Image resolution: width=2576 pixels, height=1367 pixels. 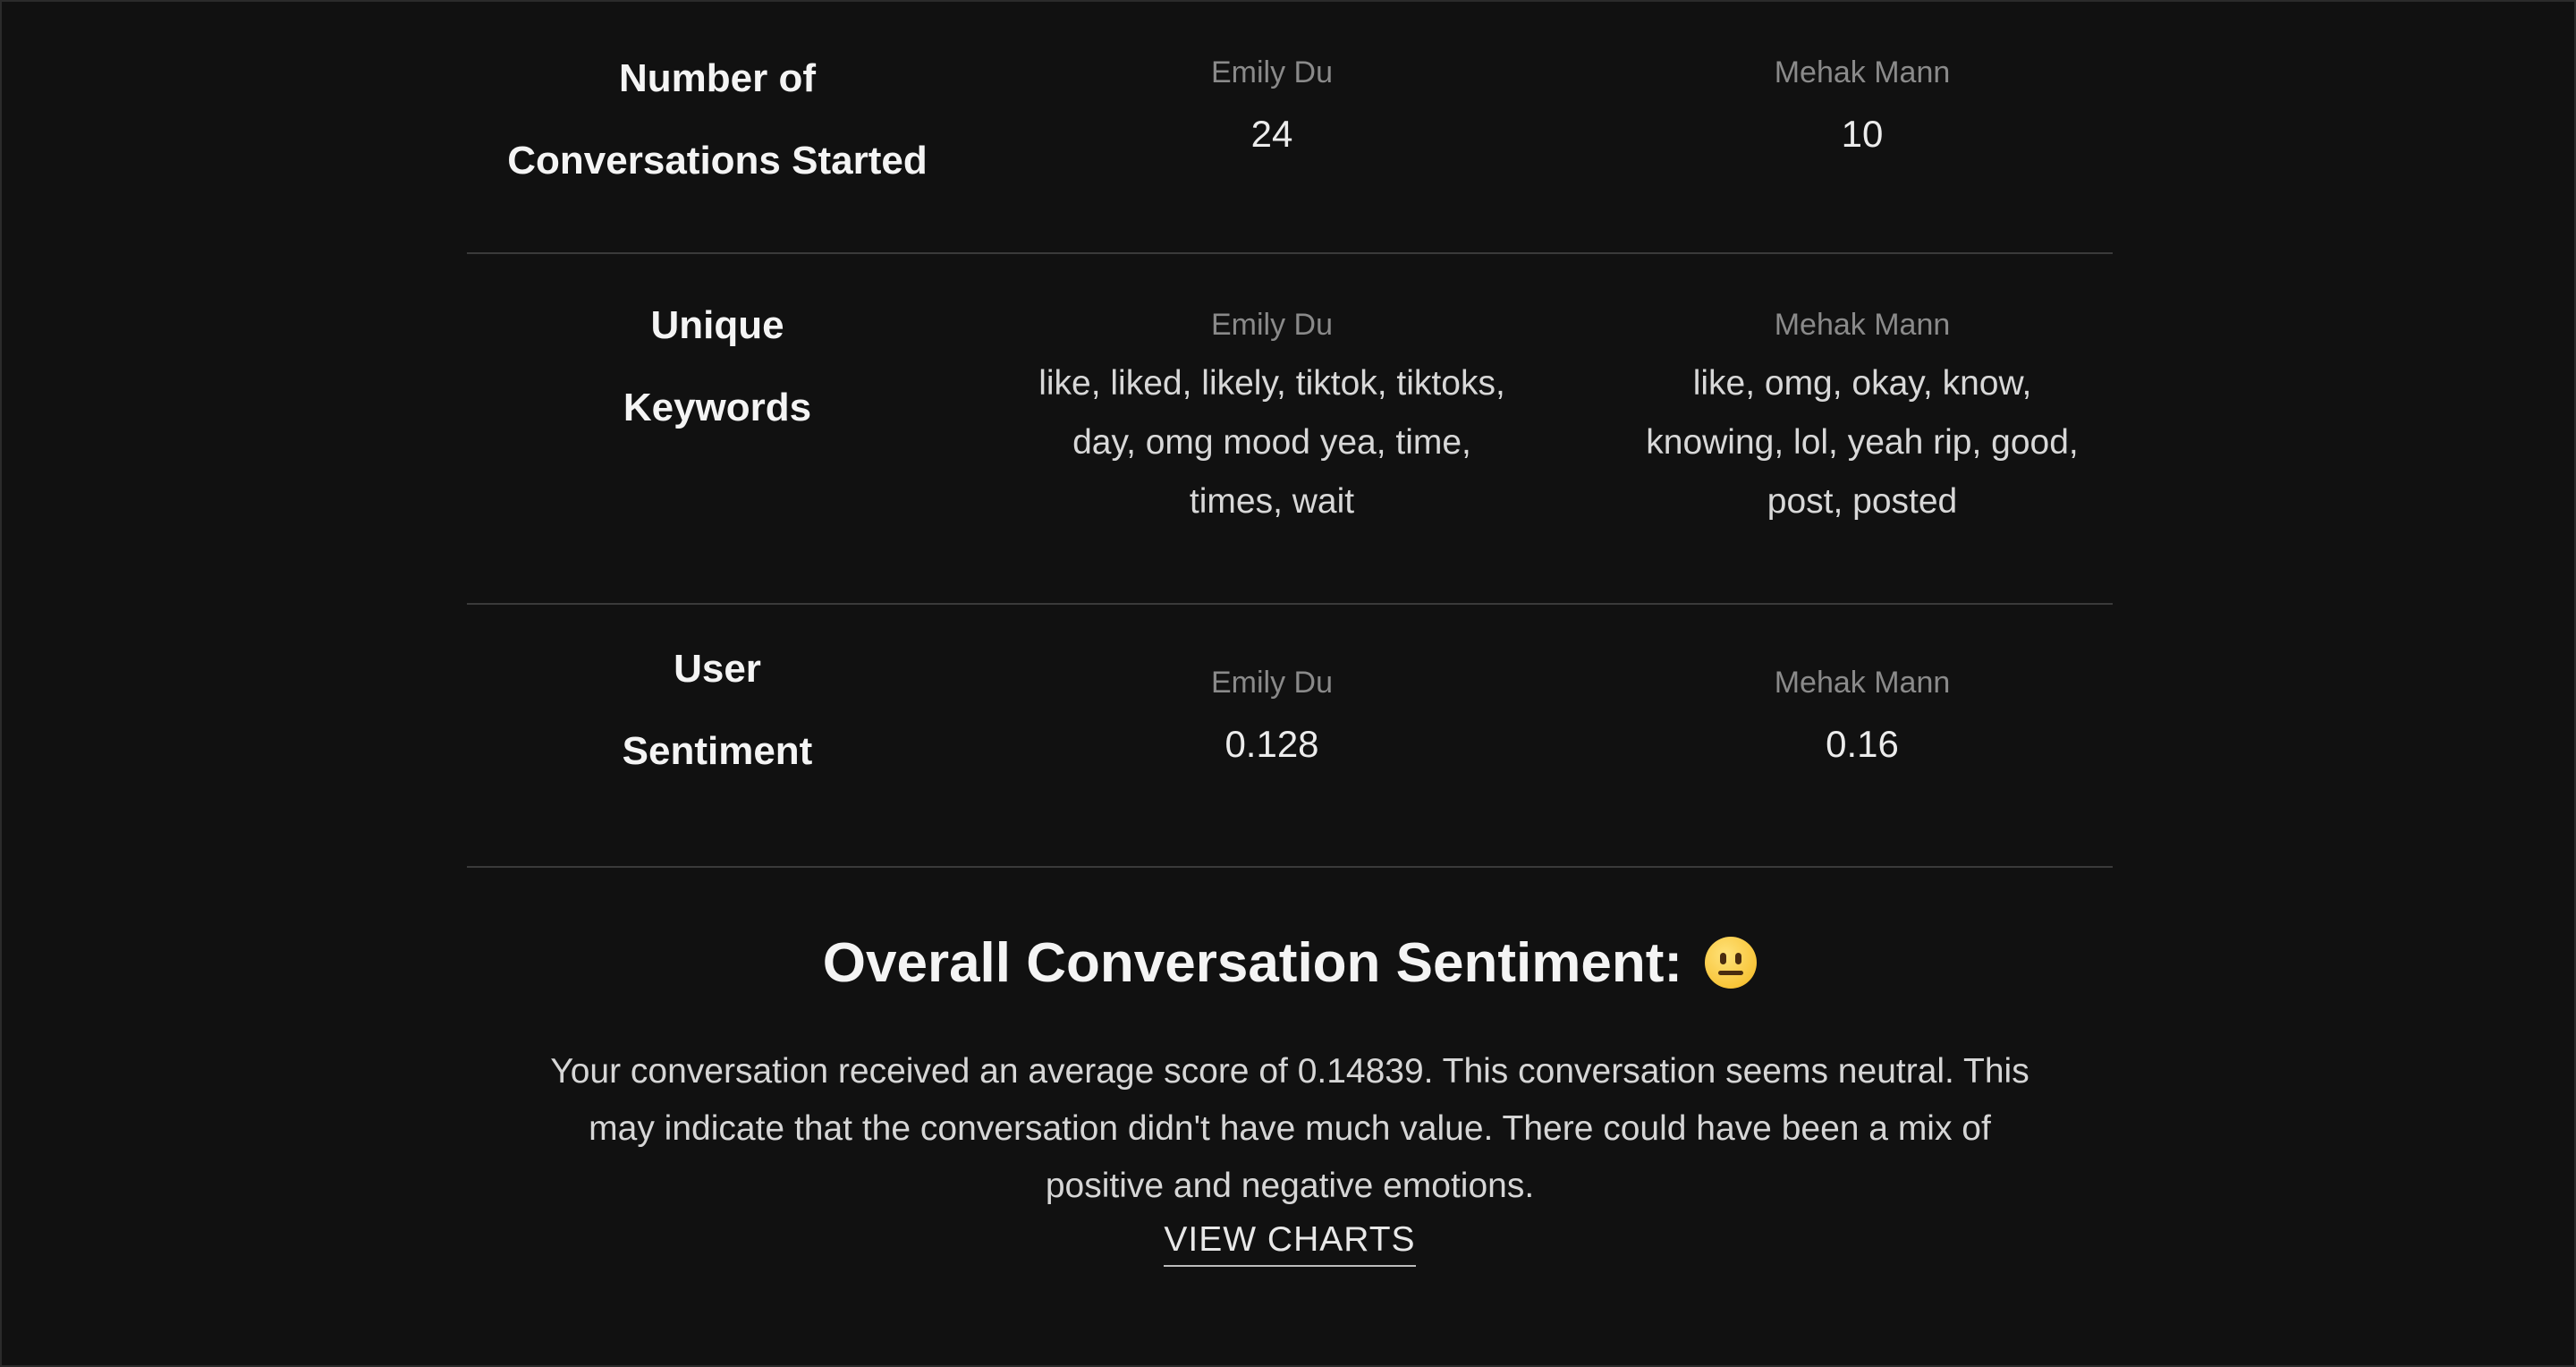 What do you see at coordinates (1862, 106) in the screenshot?
I see `user-stat-mehak: Mehak Mann 10` at bounding box center [1862, 106].